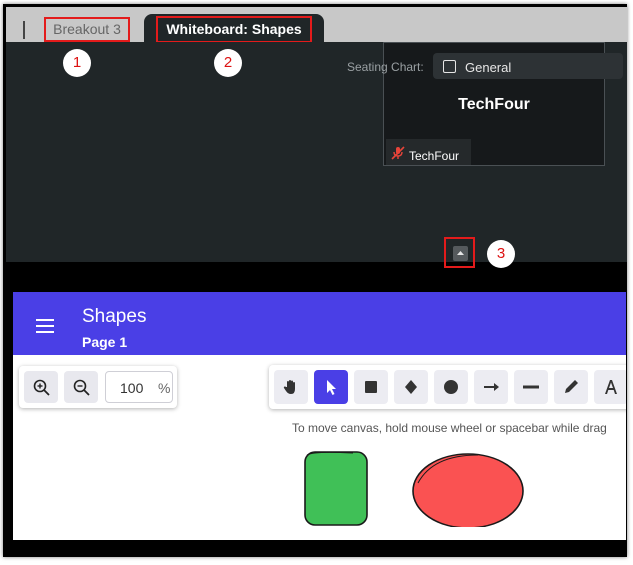  Describe the element at coordinates (234, 29) in the screenshot. I see `tab-whiteboard-shapes: Whiteboard: Shapes` at that location.